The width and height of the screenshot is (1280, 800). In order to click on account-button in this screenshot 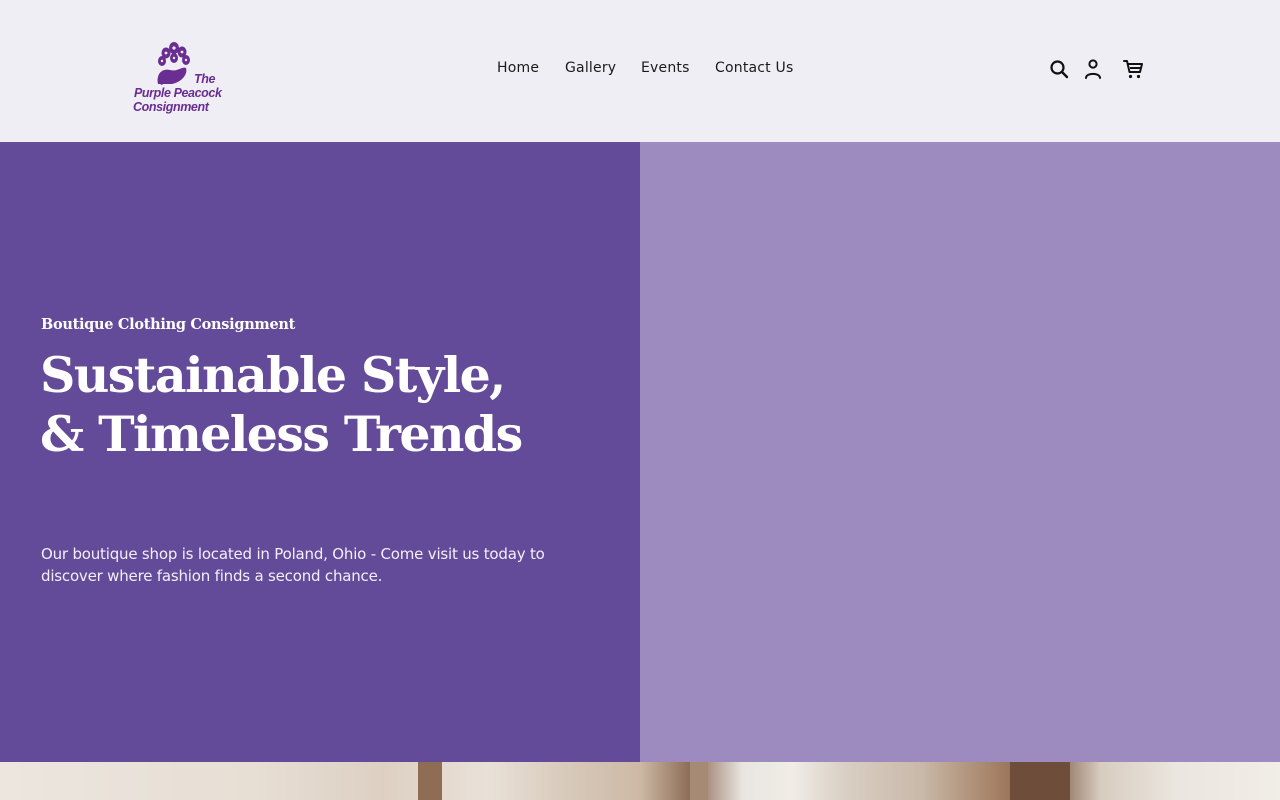, I will do `click(1093, 69)`.